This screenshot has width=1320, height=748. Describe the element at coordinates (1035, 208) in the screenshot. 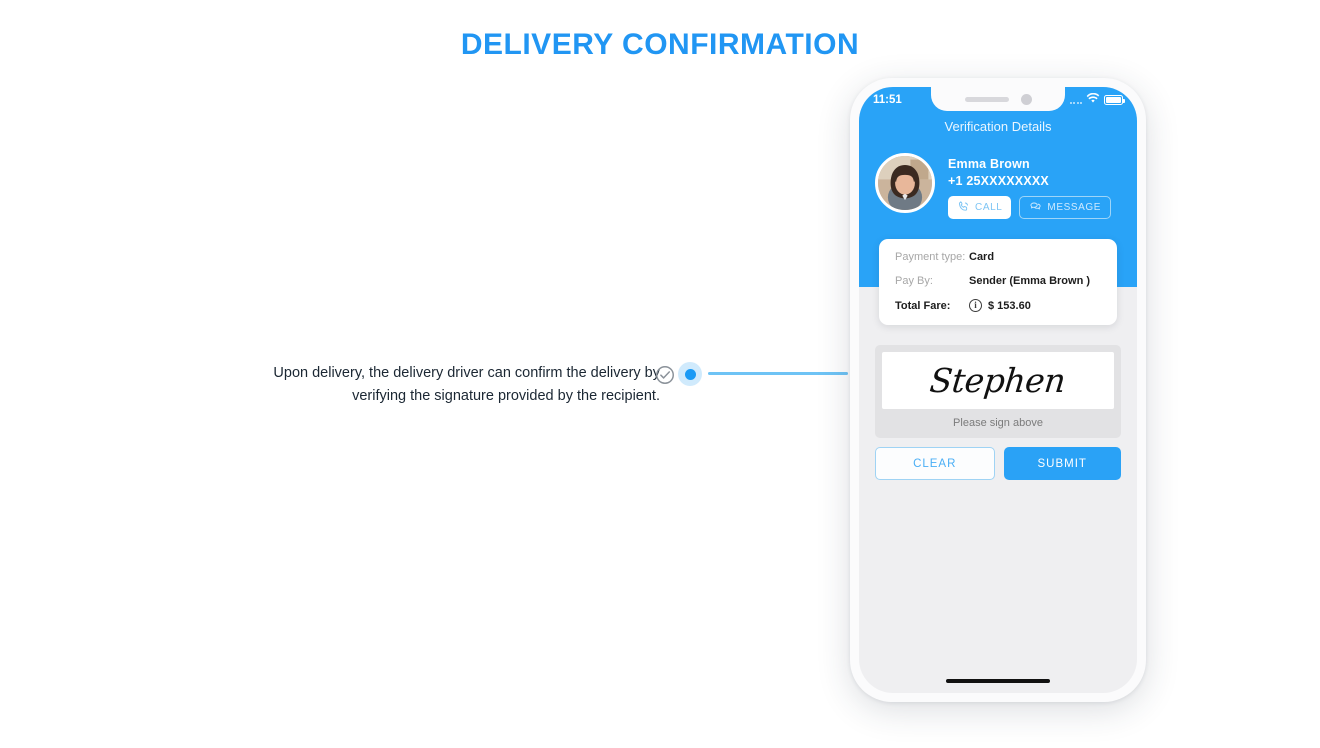

I see `chat-bubble-icon` at that location.